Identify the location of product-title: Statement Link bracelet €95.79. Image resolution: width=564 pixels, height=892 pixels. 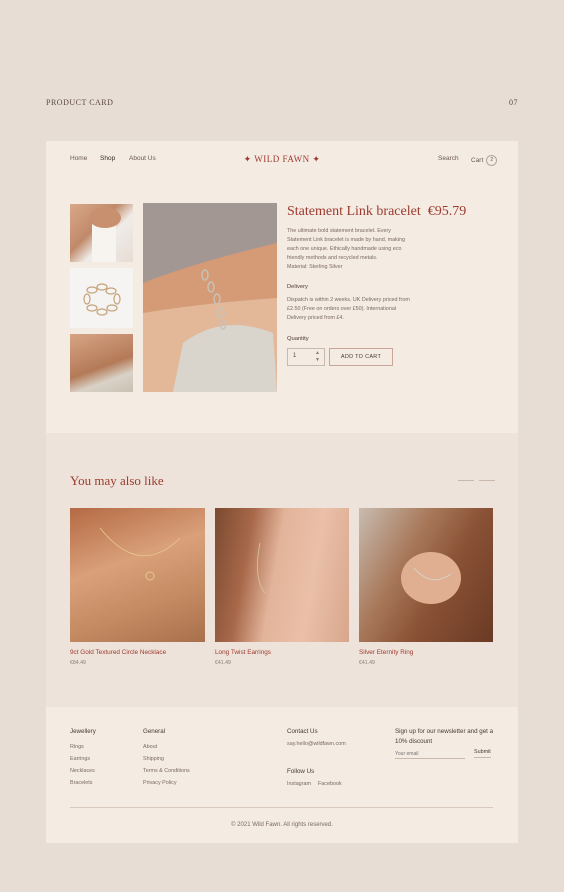
(376, 212).